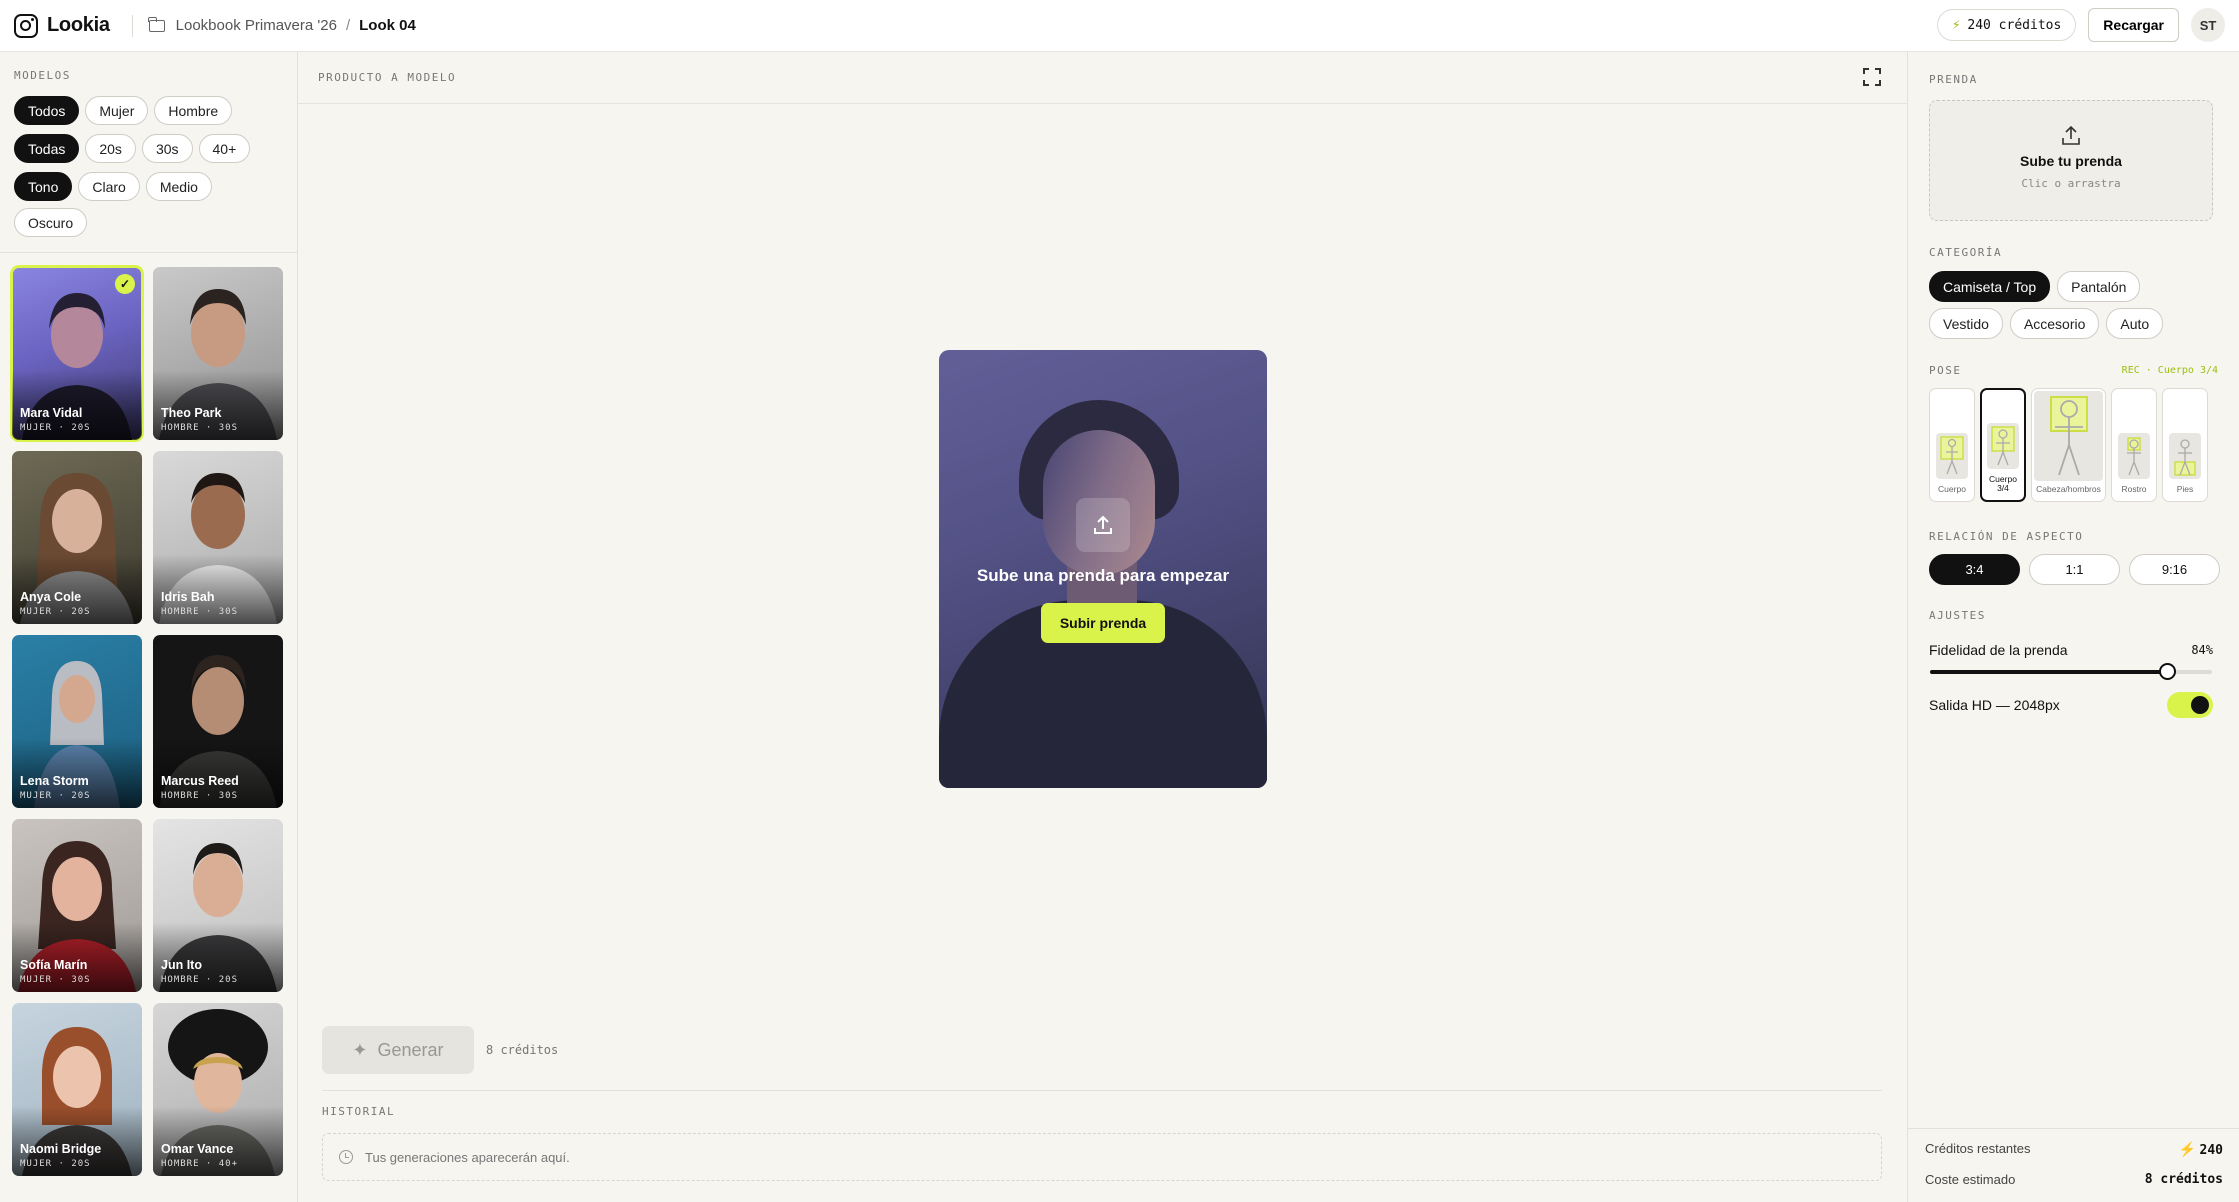 The height and width of the screenshot is (1202, 2239). Describe the element at coordinates (2135, 323) in the screenshot. I see `category-auto: Auto` at that location.